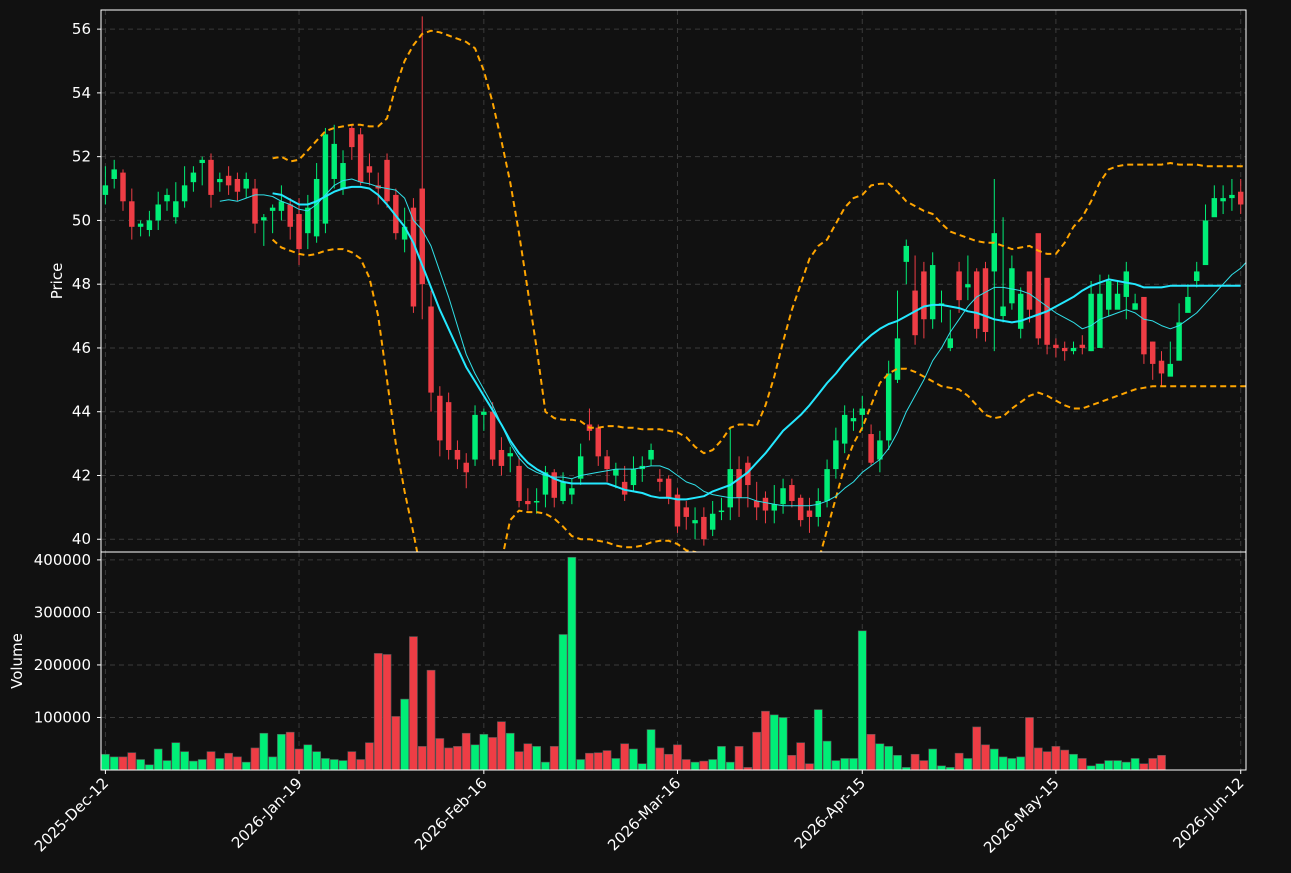  What do you see at coordinates (17, 661) in the screenshot?
I see `volume-axis-label: Volume` at bounding box center [17, 661].